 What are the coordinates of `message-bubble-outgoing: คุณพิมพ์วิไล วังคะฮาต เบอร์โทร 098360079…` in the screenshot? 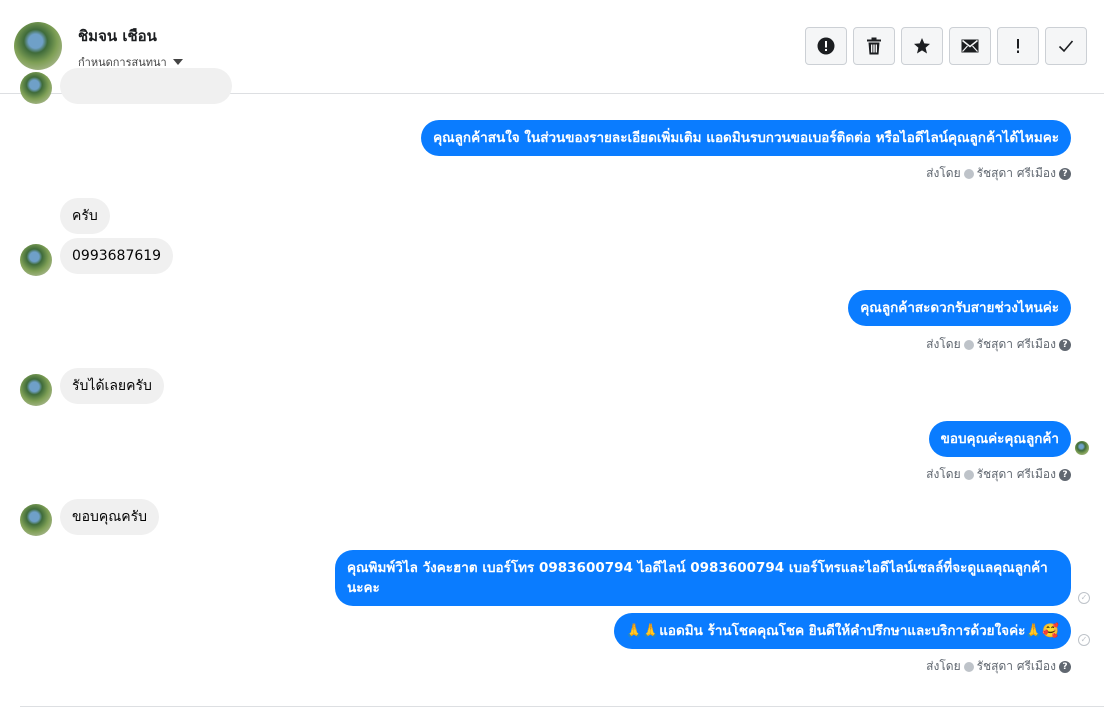 It's located at (703, 578).